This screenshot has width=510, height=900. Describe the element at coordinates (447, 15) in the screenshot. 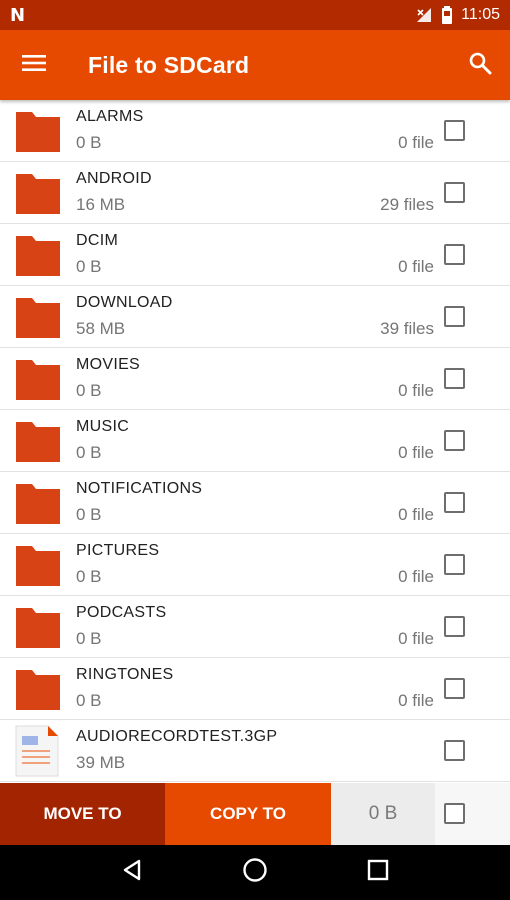

I see `battery-icon` at that location.